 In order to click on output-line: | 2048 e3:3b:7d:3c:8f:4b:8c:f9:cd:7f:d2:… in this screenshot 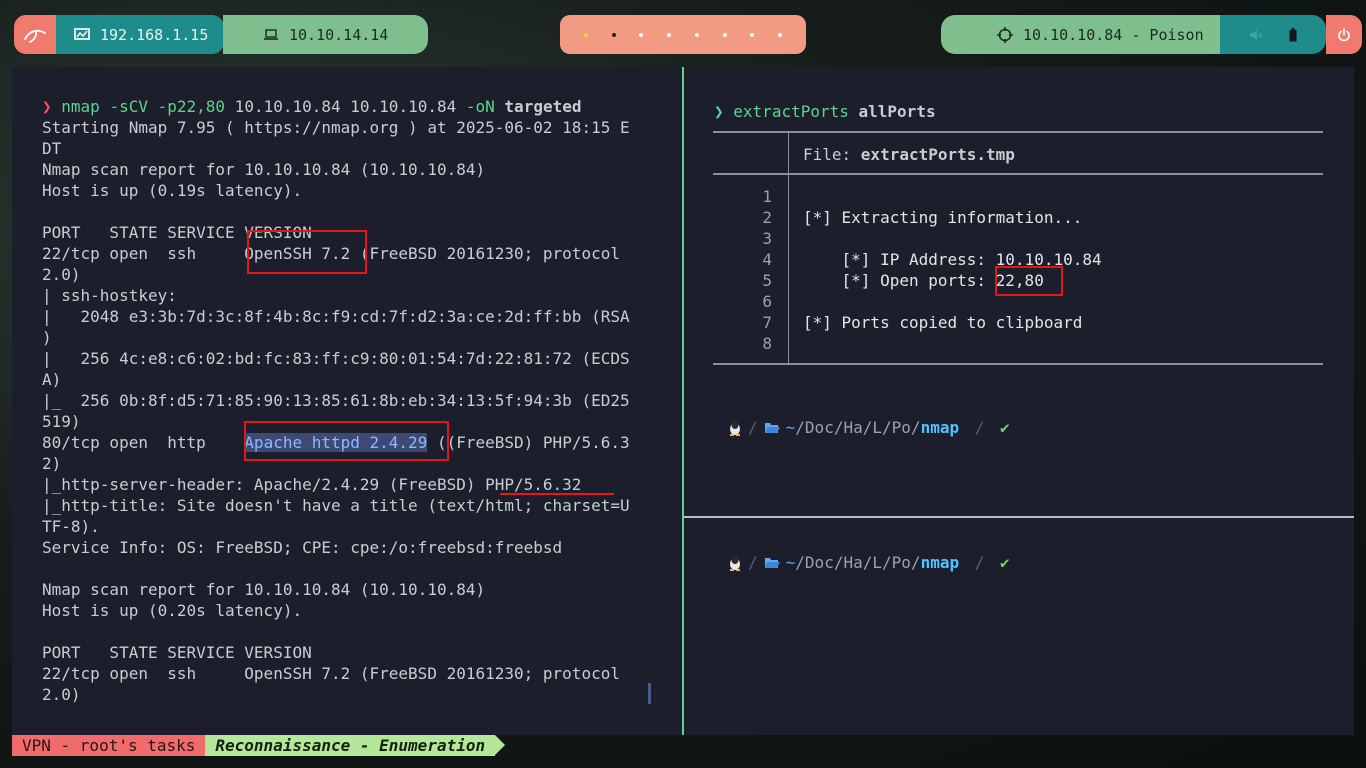, I will do `click(336, 316)`.